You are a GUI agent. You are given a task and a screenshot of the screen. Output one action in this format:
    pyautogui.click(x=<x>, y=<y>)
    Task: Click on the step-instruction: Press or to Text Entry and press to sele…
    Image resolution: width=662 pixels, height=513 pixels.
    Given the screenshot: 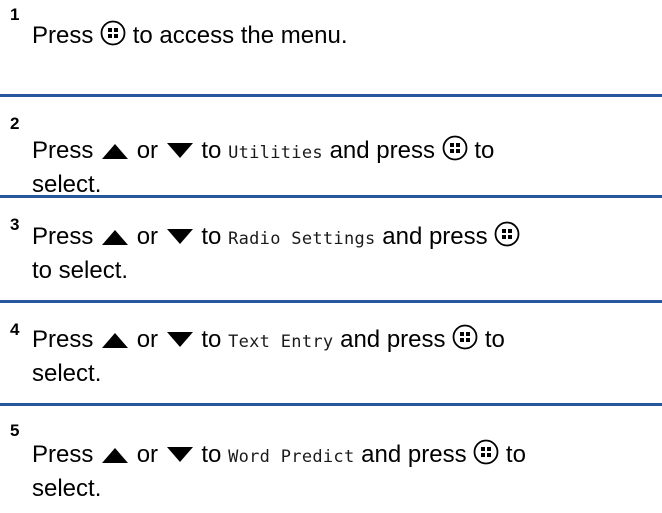 What is the action you would take?
    pyautogui.click(x=344, y=357)
    